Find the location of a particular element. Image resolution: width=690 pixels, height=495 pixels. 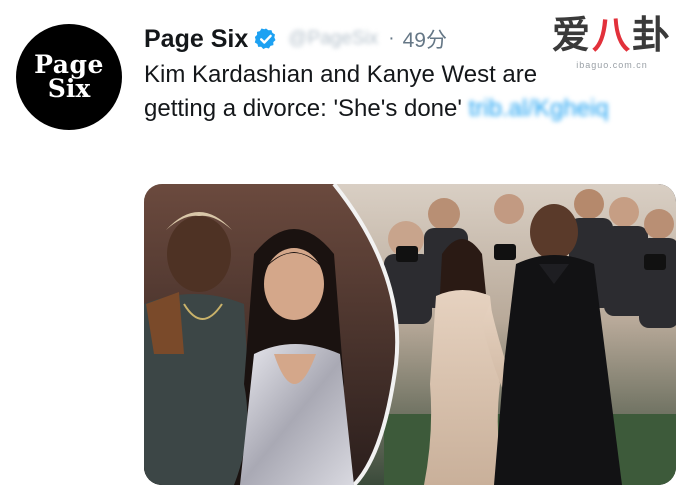

avatar-text-line2: Six is located at coordinates (69, 88).